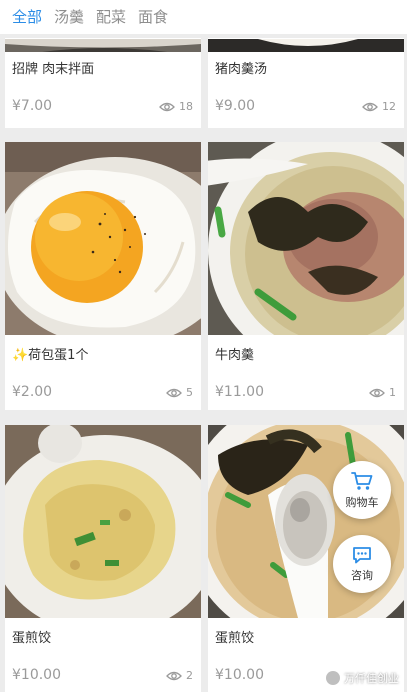  What do you see at coordinates (186, 106) in the screenshot?
I see `view-count-value: 18` at bounding box center [186, 106].